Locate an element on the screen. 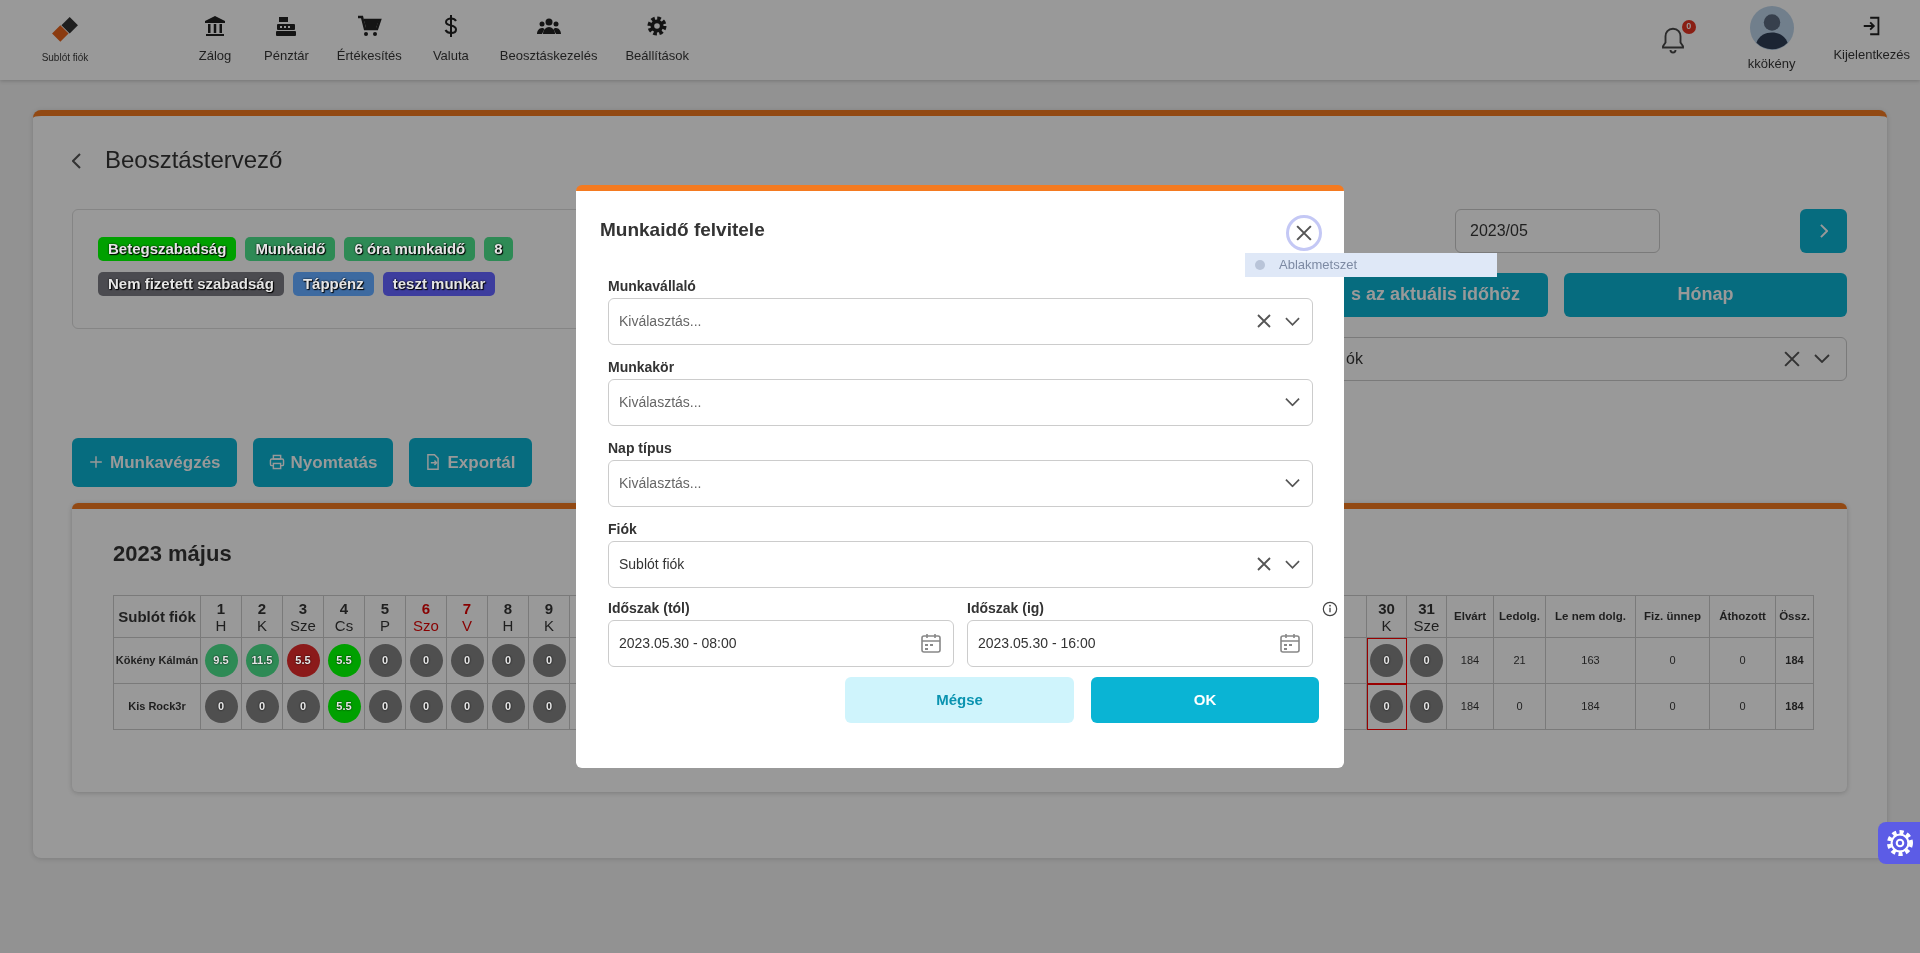  day-header: 31 Sze is located at coordinates (1426, 616).